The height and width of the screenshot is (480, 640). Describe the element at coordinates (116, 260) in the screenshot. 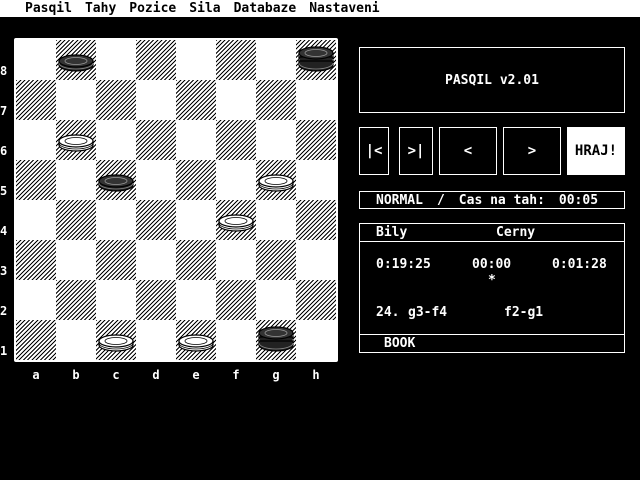

I see `square-c3` at that location.